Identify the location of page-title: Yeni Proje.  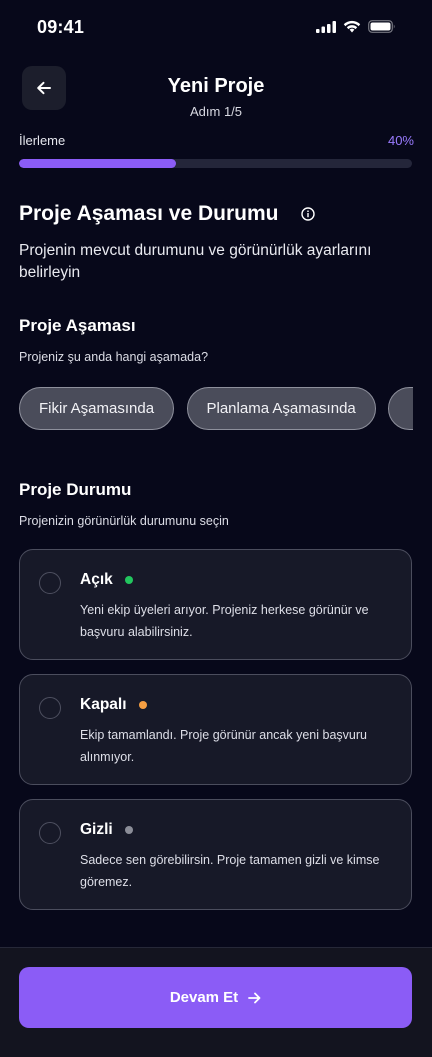
(216, 86).